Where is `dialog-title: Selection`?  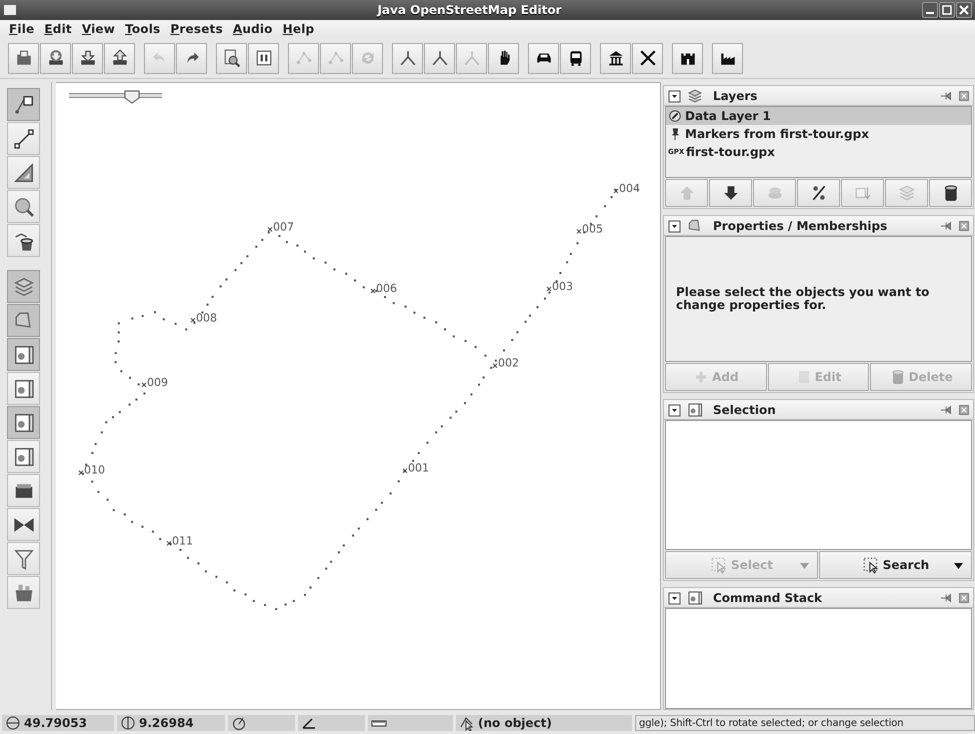
dialog-title: Selection is located at coordinates (745, 409).